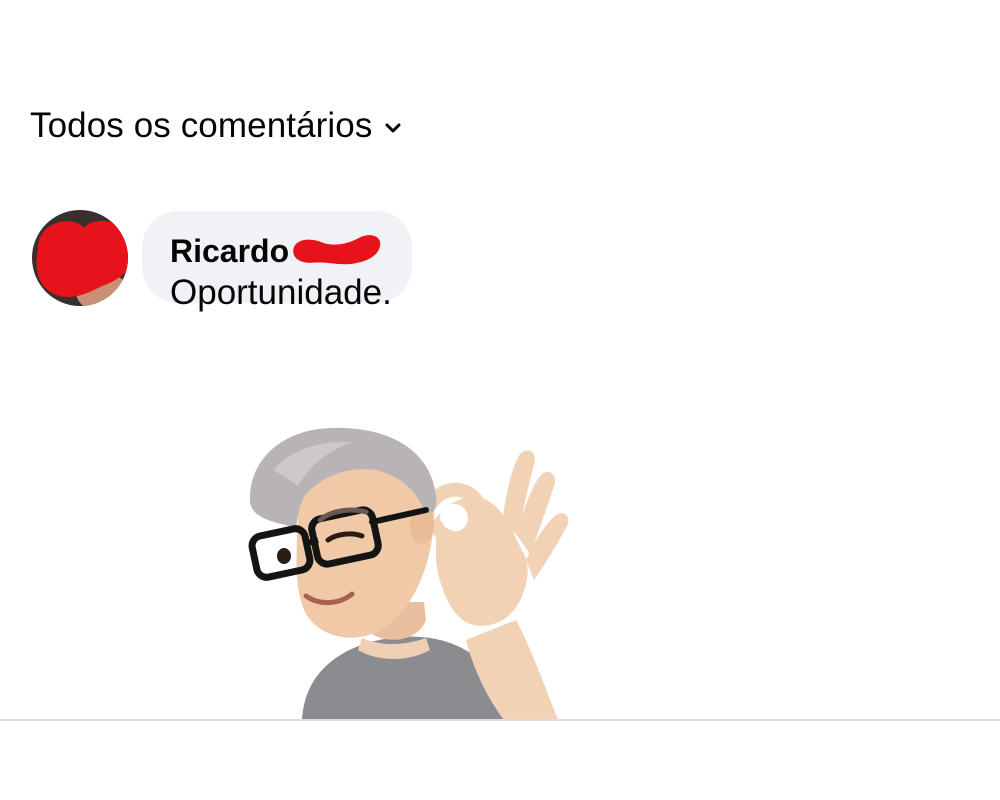 The image size is (1000, 800). I want to click on comment-bubble: Ricardo Oportunidade., so click(277, 261).